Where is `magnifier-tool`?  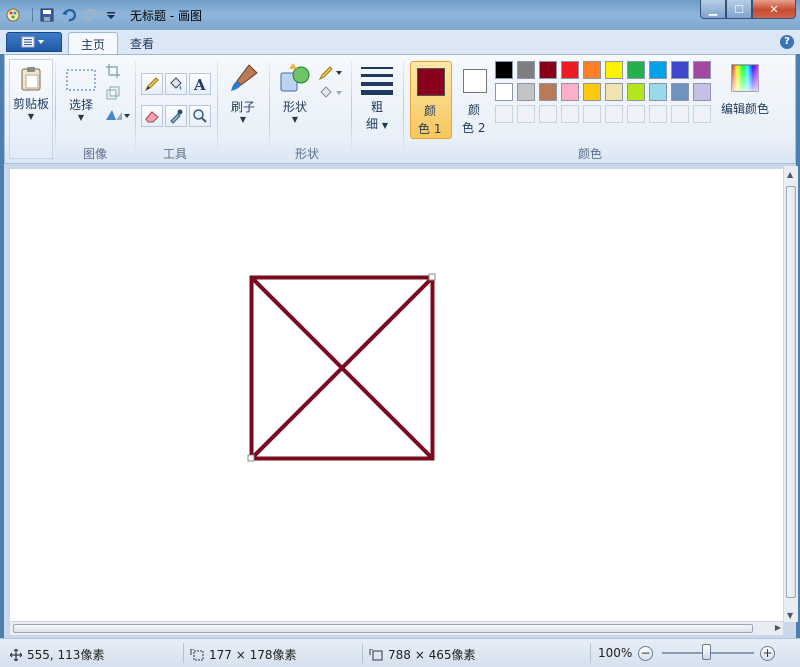
magnifier-tool is located at coordinates (200, 116).